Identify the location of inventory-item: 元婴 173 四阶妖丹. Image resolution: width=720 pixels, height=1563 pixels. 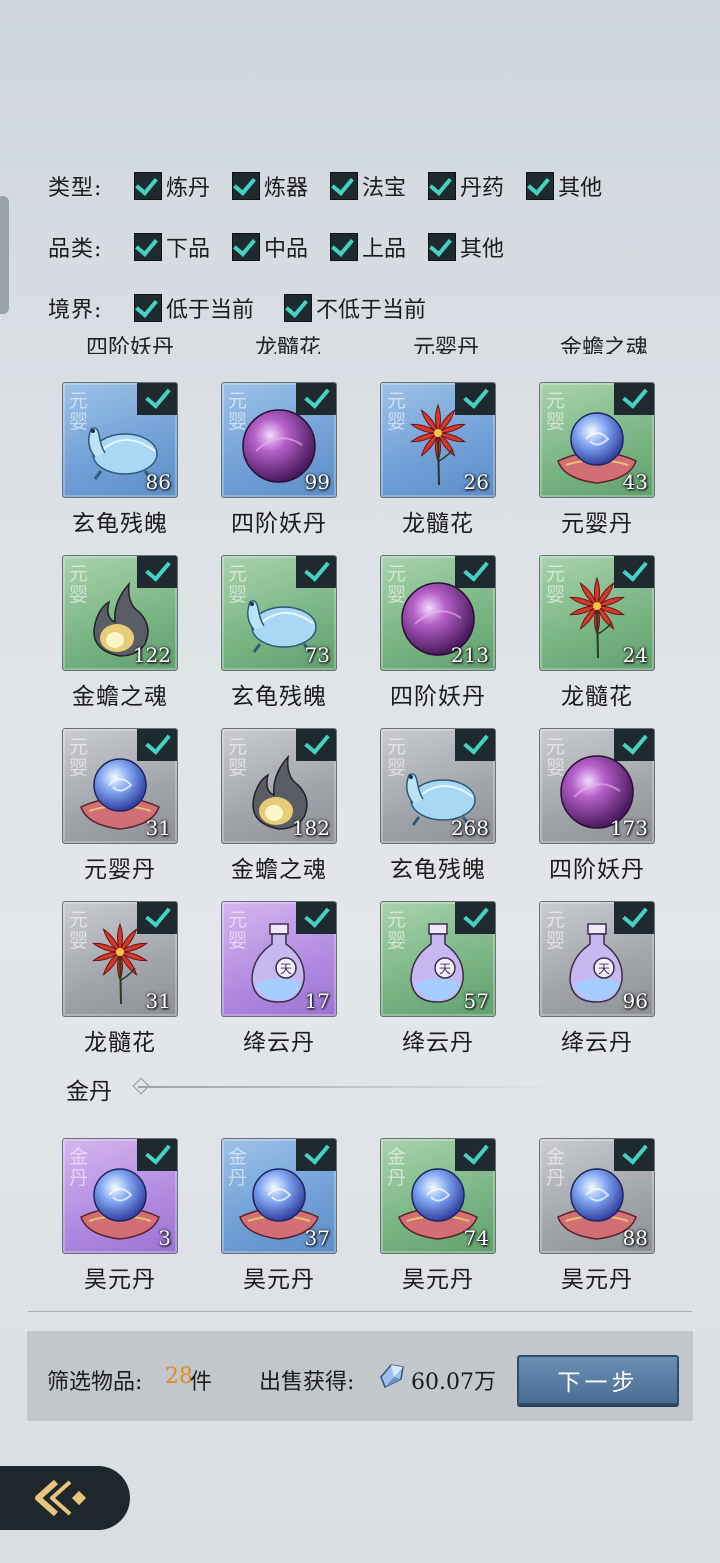
(597, 806).